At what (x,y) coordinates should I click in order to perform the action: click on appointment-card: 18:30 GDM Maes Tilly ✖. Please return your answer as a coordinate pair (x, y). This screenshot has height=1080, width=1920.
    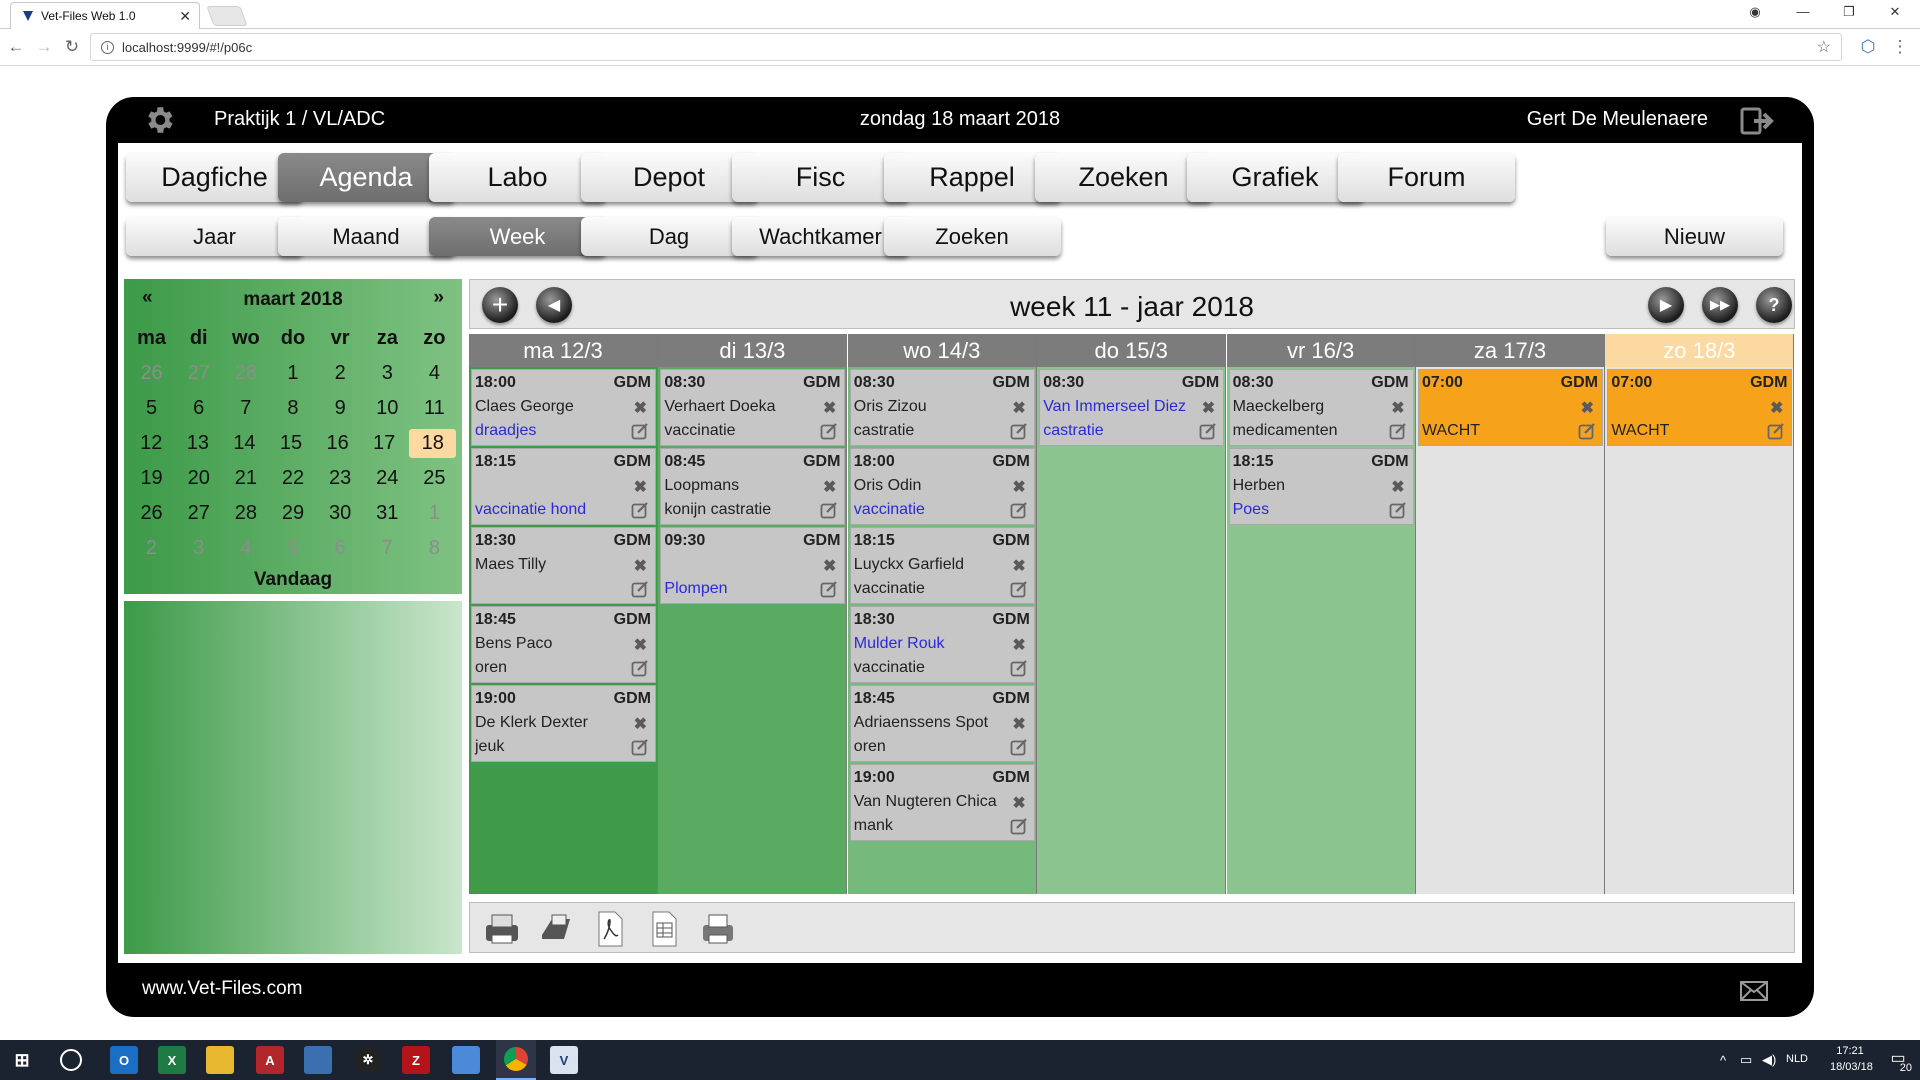
    Looking at the image, I should click on (563, 565).